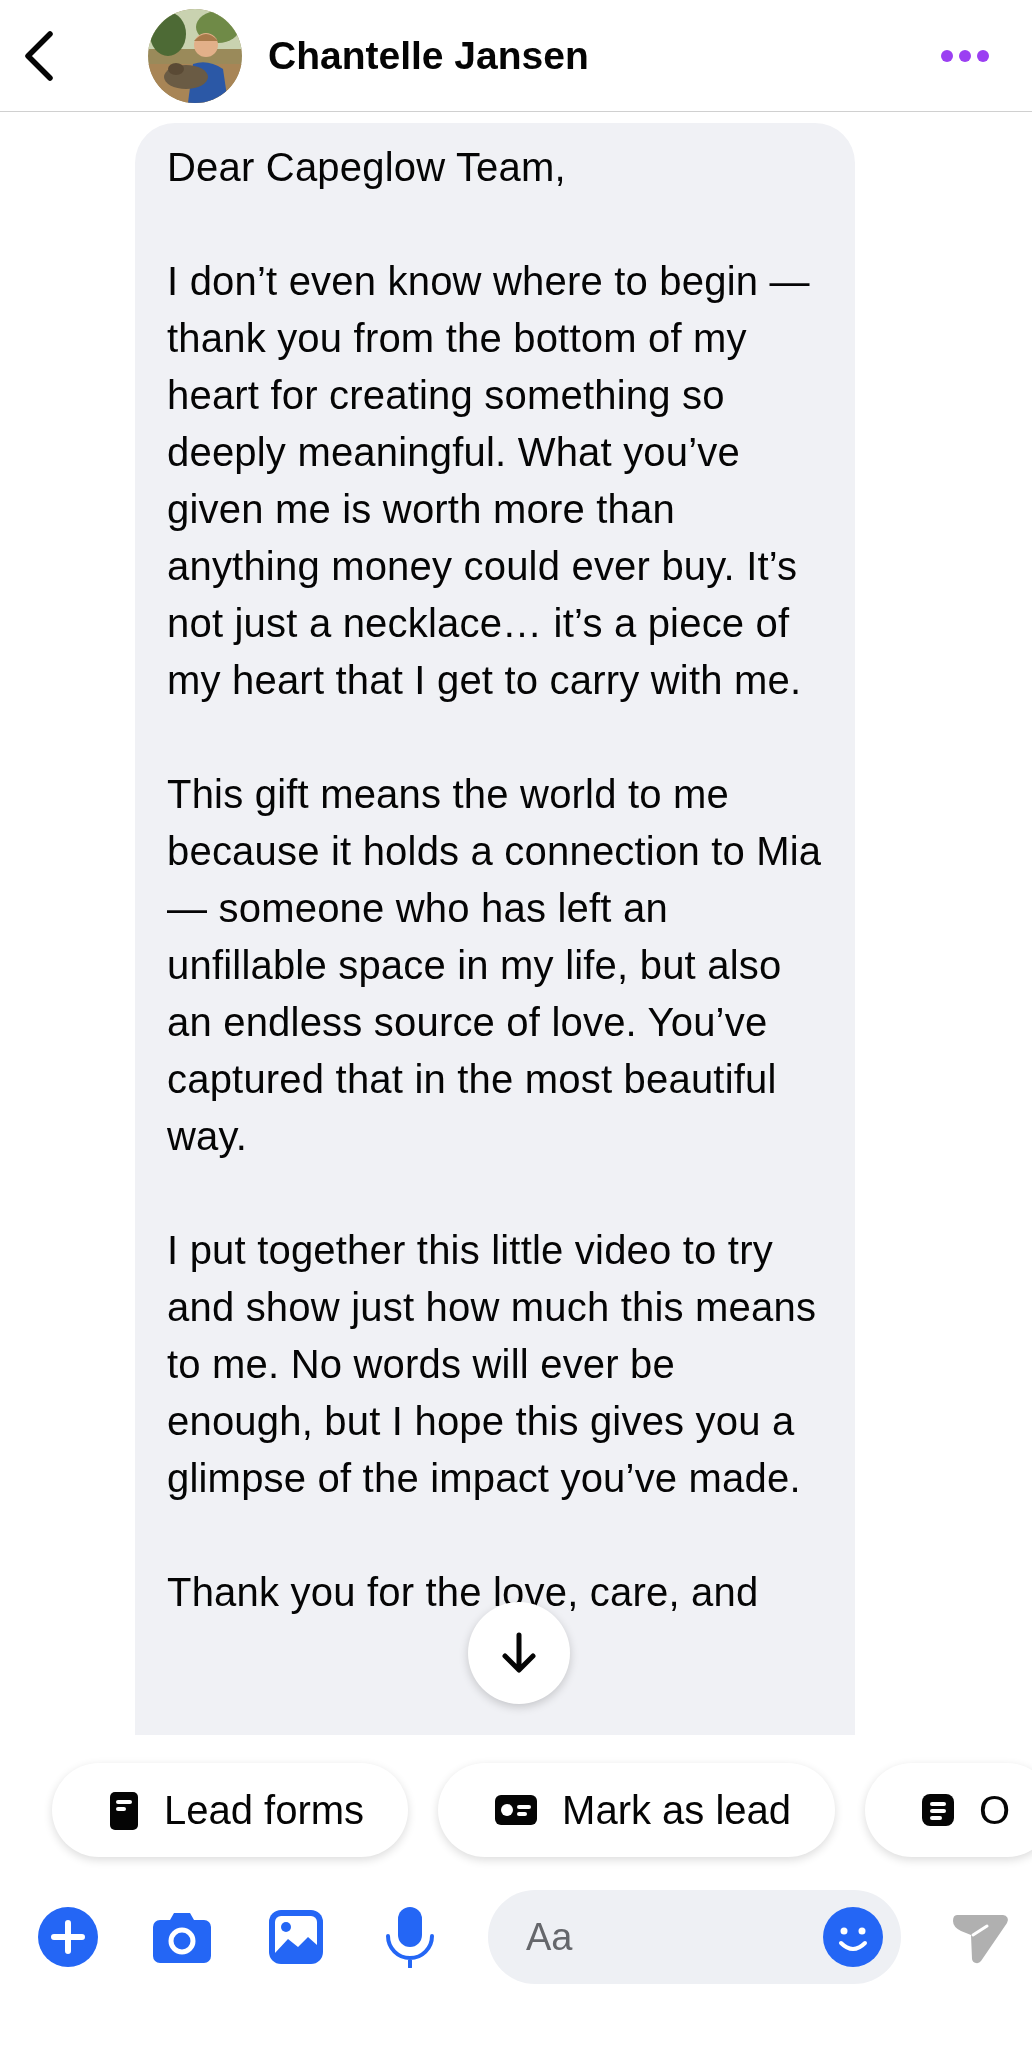  Describe the element at coordinates (230, 1810) in the screenshot. I see `quick-action-button: Lead forms` at that location.